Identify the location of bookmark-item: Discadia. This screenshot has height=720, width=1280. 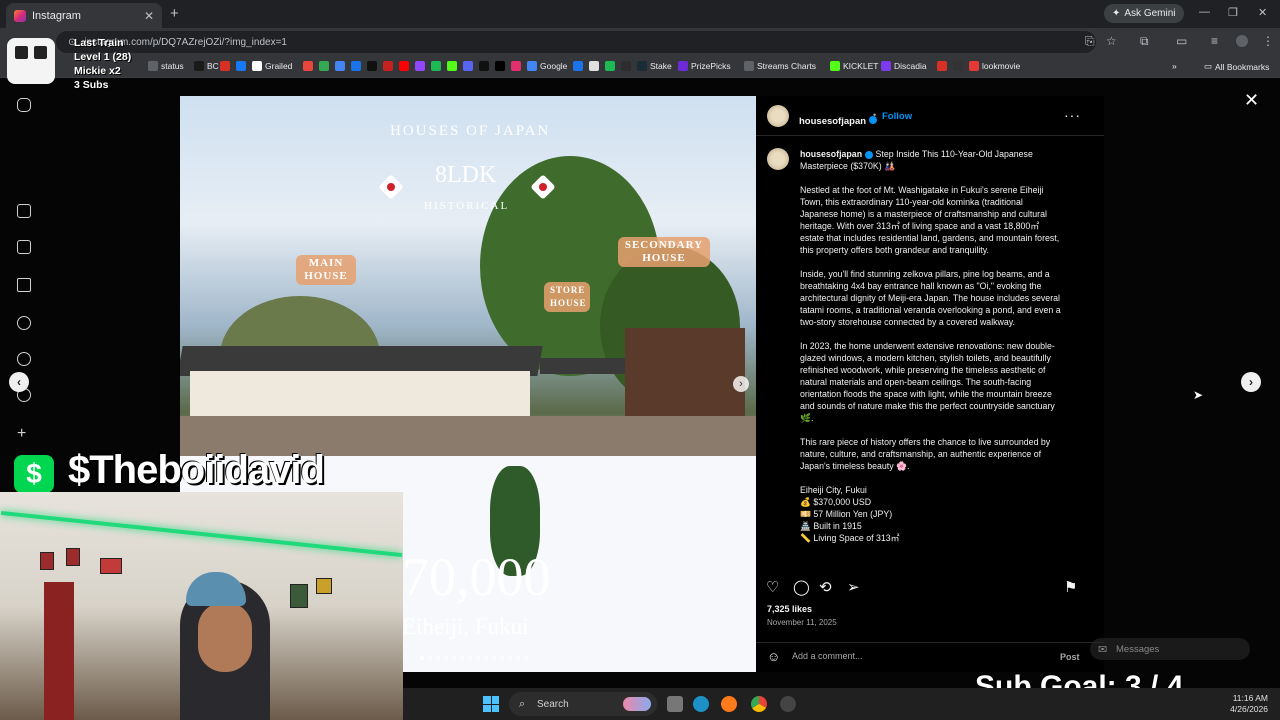
(904, 66).